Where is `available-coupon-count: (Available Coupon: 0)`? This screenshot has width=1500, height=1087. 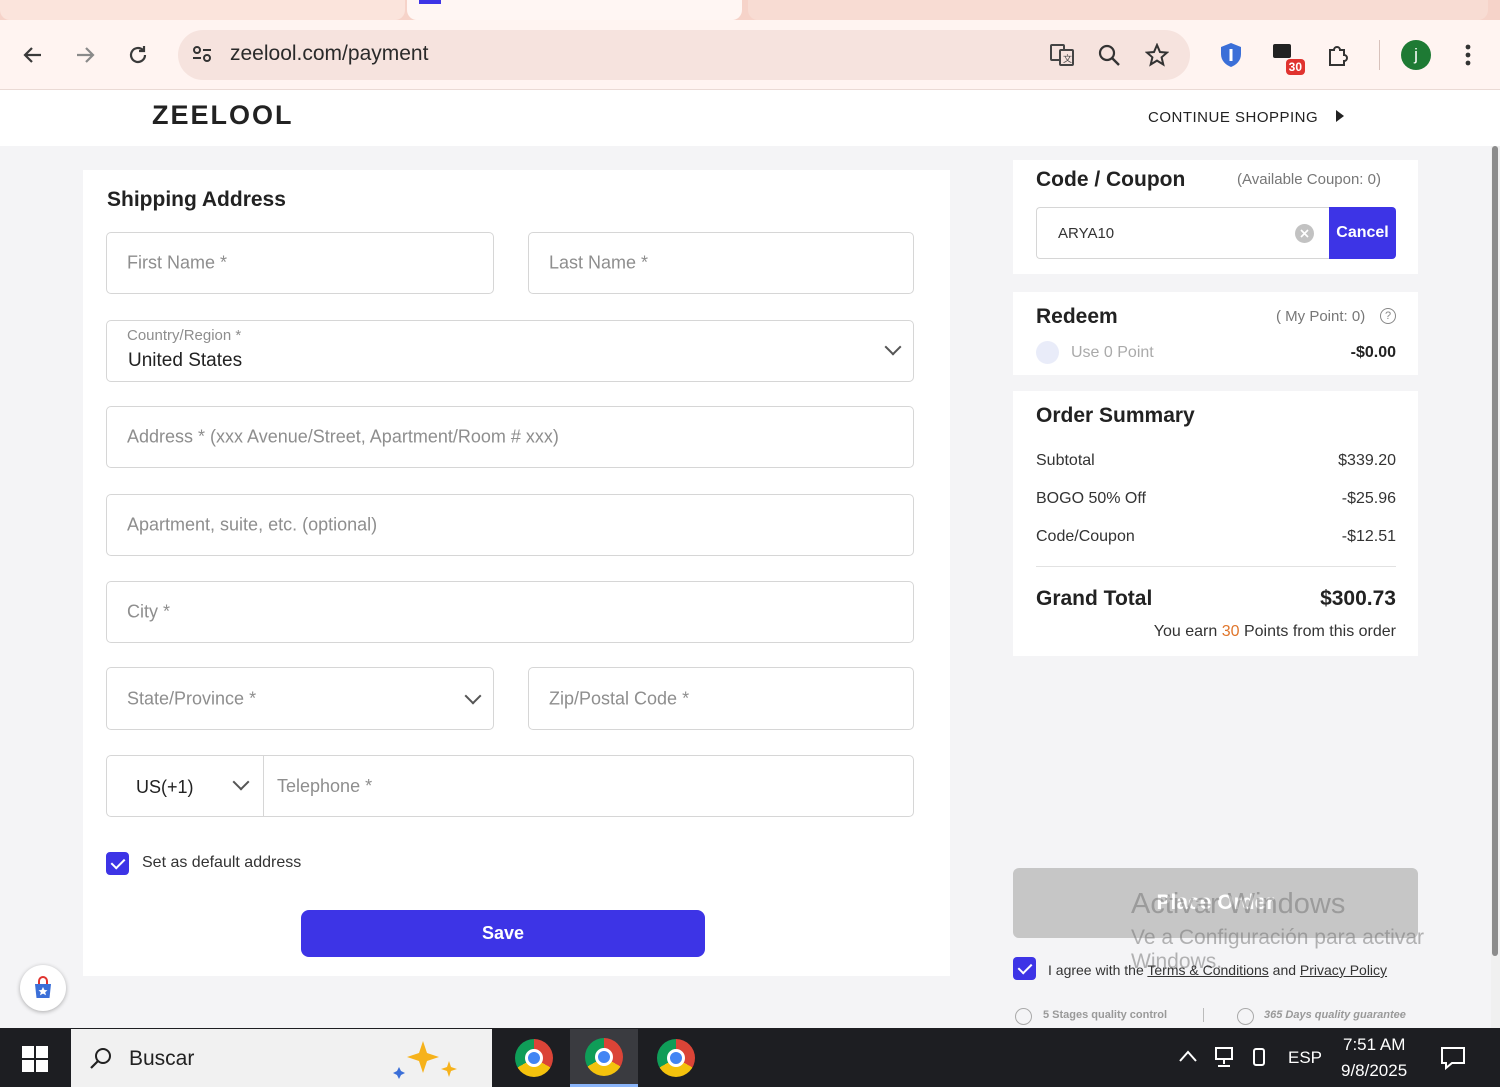 available-coupon-count: (Available Coupon: 0) is located at coordinates (1309, 179).